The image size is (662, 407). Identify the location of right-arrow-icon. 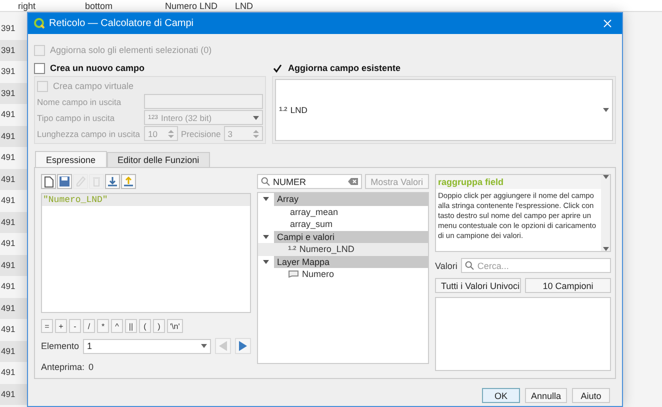
(243, 346).